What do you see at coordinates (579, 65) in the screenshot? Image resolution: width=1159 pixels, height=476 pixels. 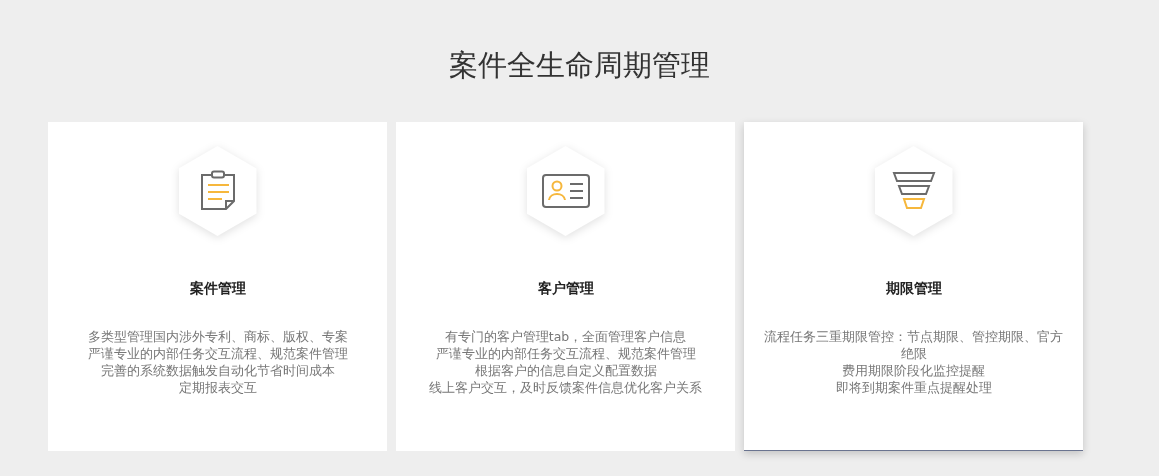 I see `section-heading: 案件全生命周期管理` at bounding box center [579, 65].